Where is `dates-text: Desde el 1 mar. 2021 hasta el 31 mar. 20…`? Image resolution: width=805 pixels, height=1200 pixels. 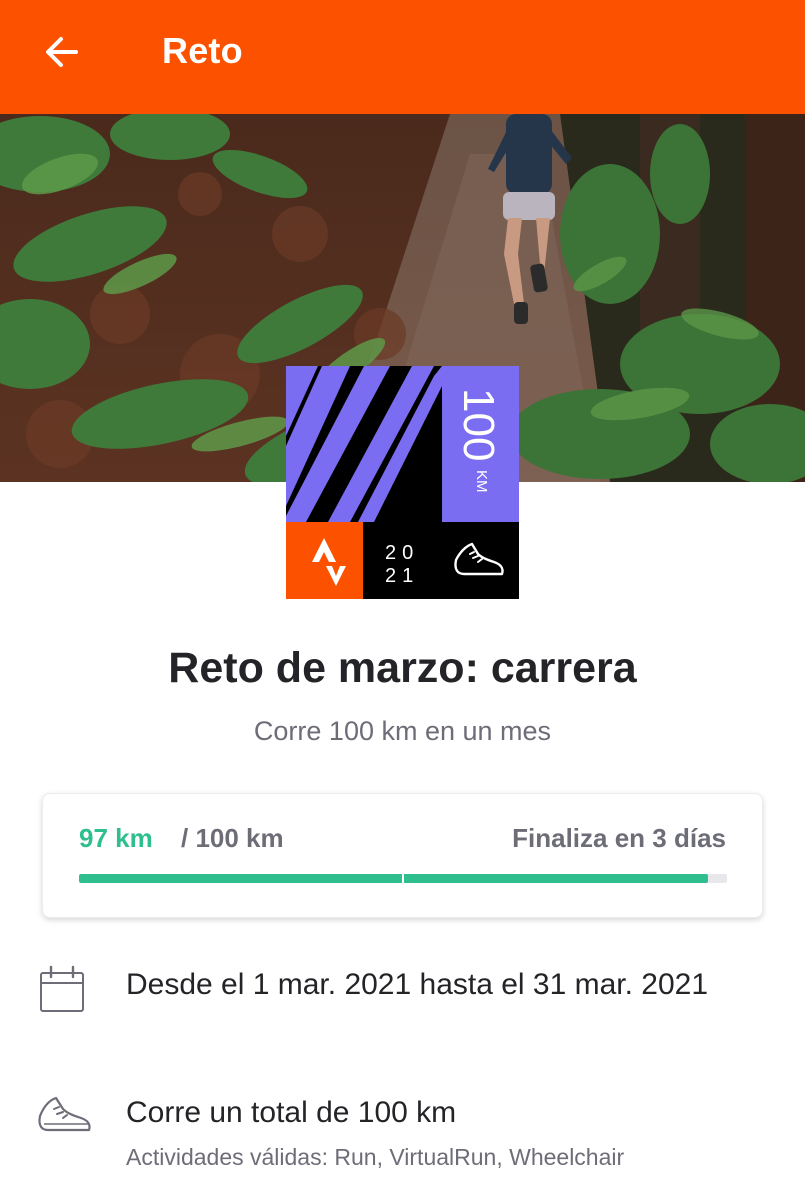
dates-text: Desde el 1 mar. 2021 hasta el 31 mar. 20… is located at coordinates (417, 984).